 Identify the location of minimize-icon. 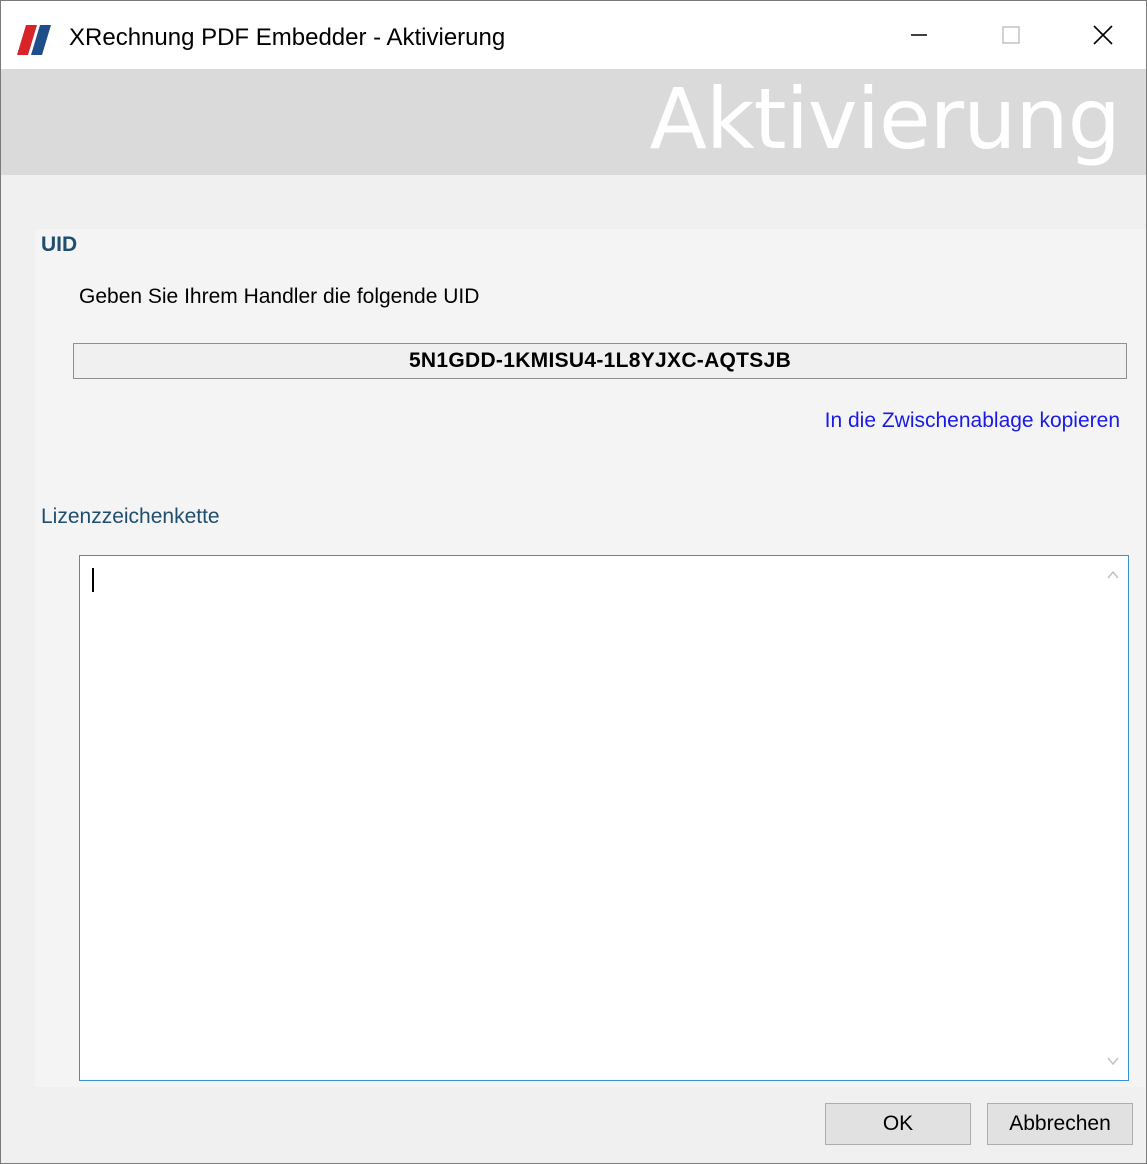
(919, 35).